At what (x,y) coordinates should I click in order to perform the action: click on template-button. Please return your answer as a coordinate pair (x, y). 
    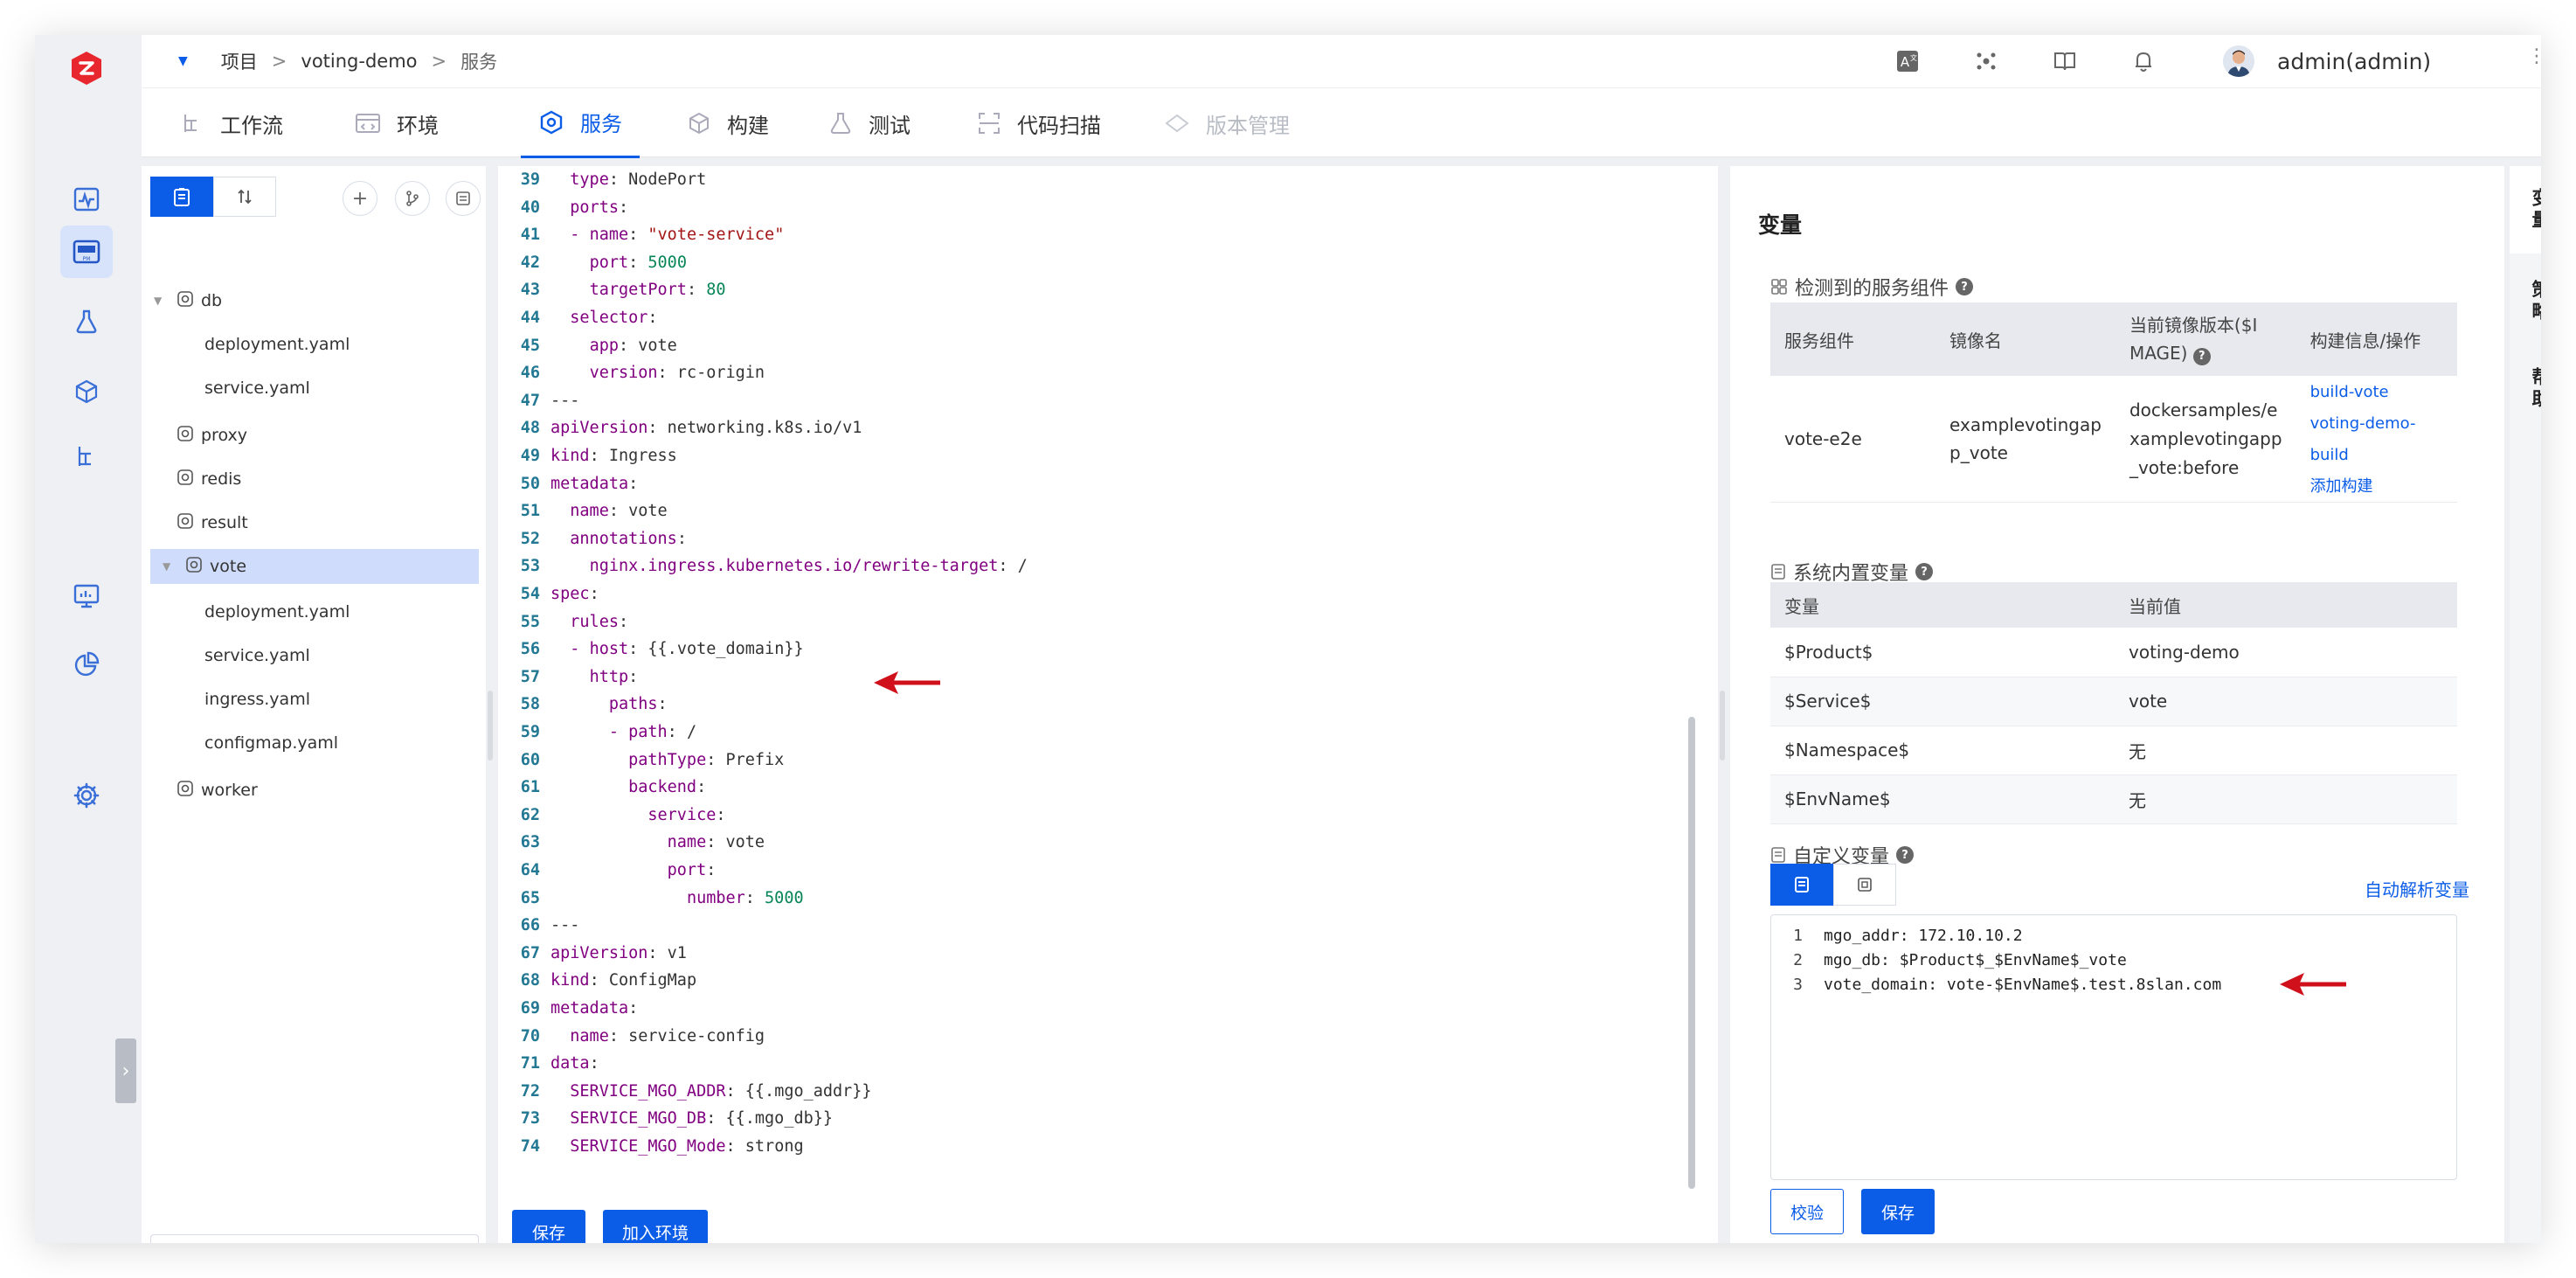
    Looking at the image, I should click on (463, 198).